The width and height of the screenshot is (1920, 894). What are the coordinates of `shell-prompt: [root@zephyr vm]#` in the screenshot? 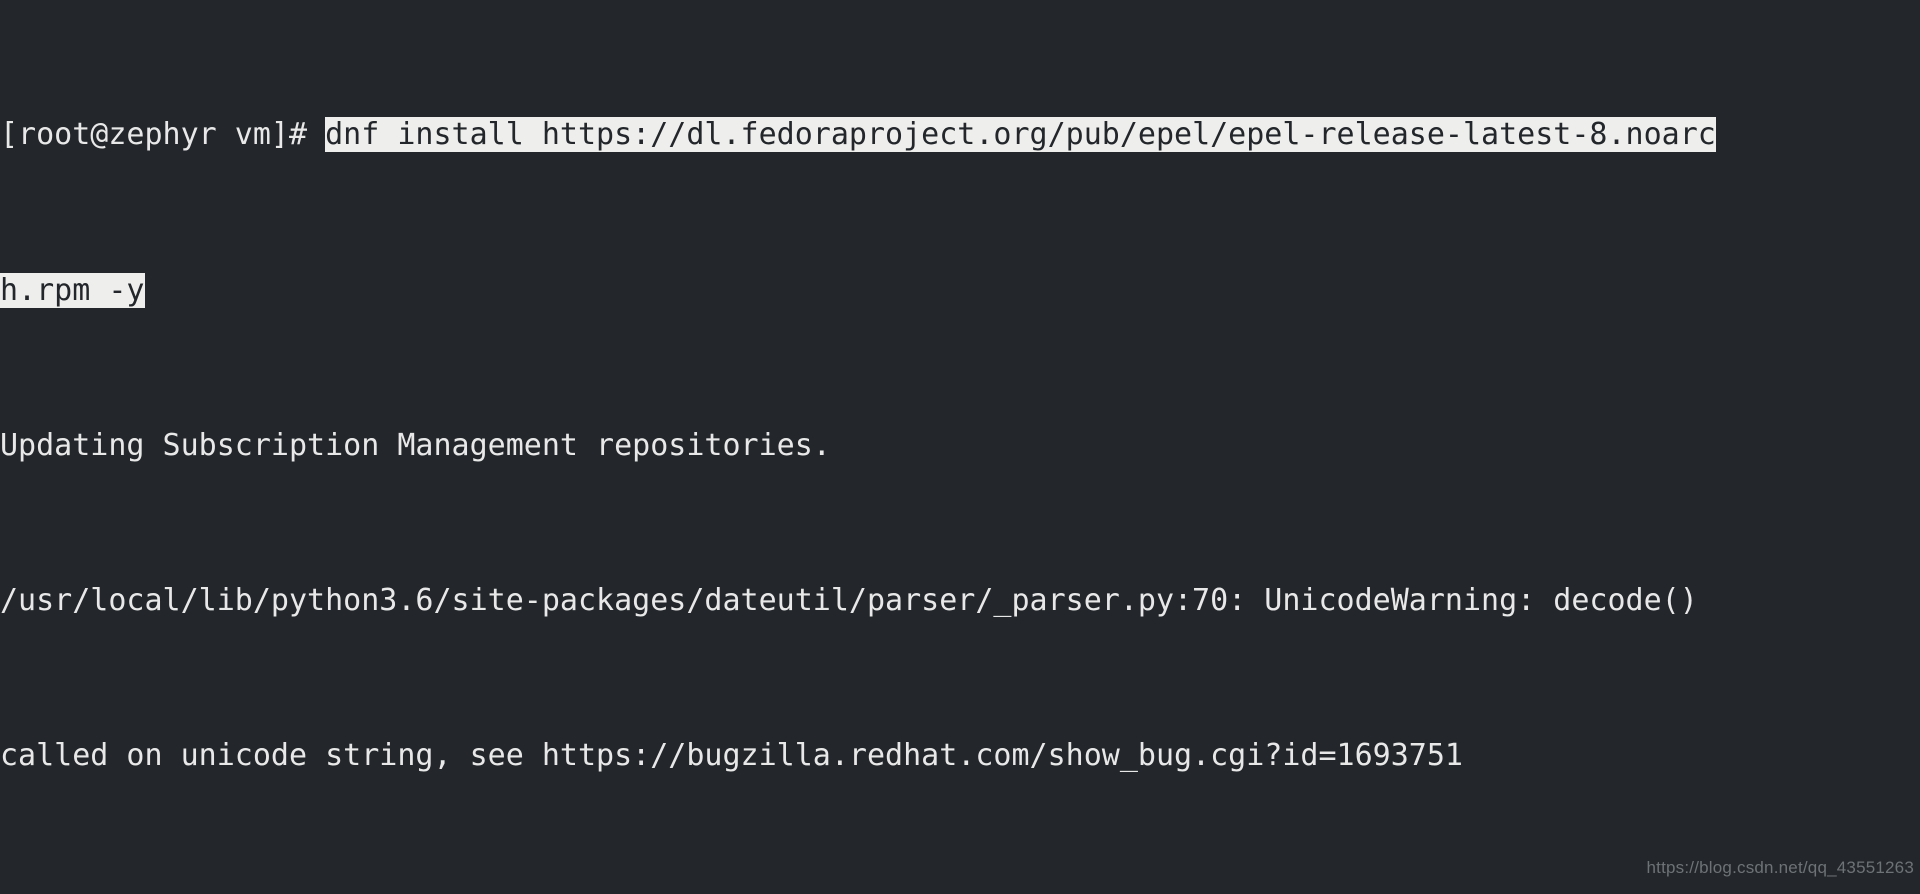 It's located at (163, 135).